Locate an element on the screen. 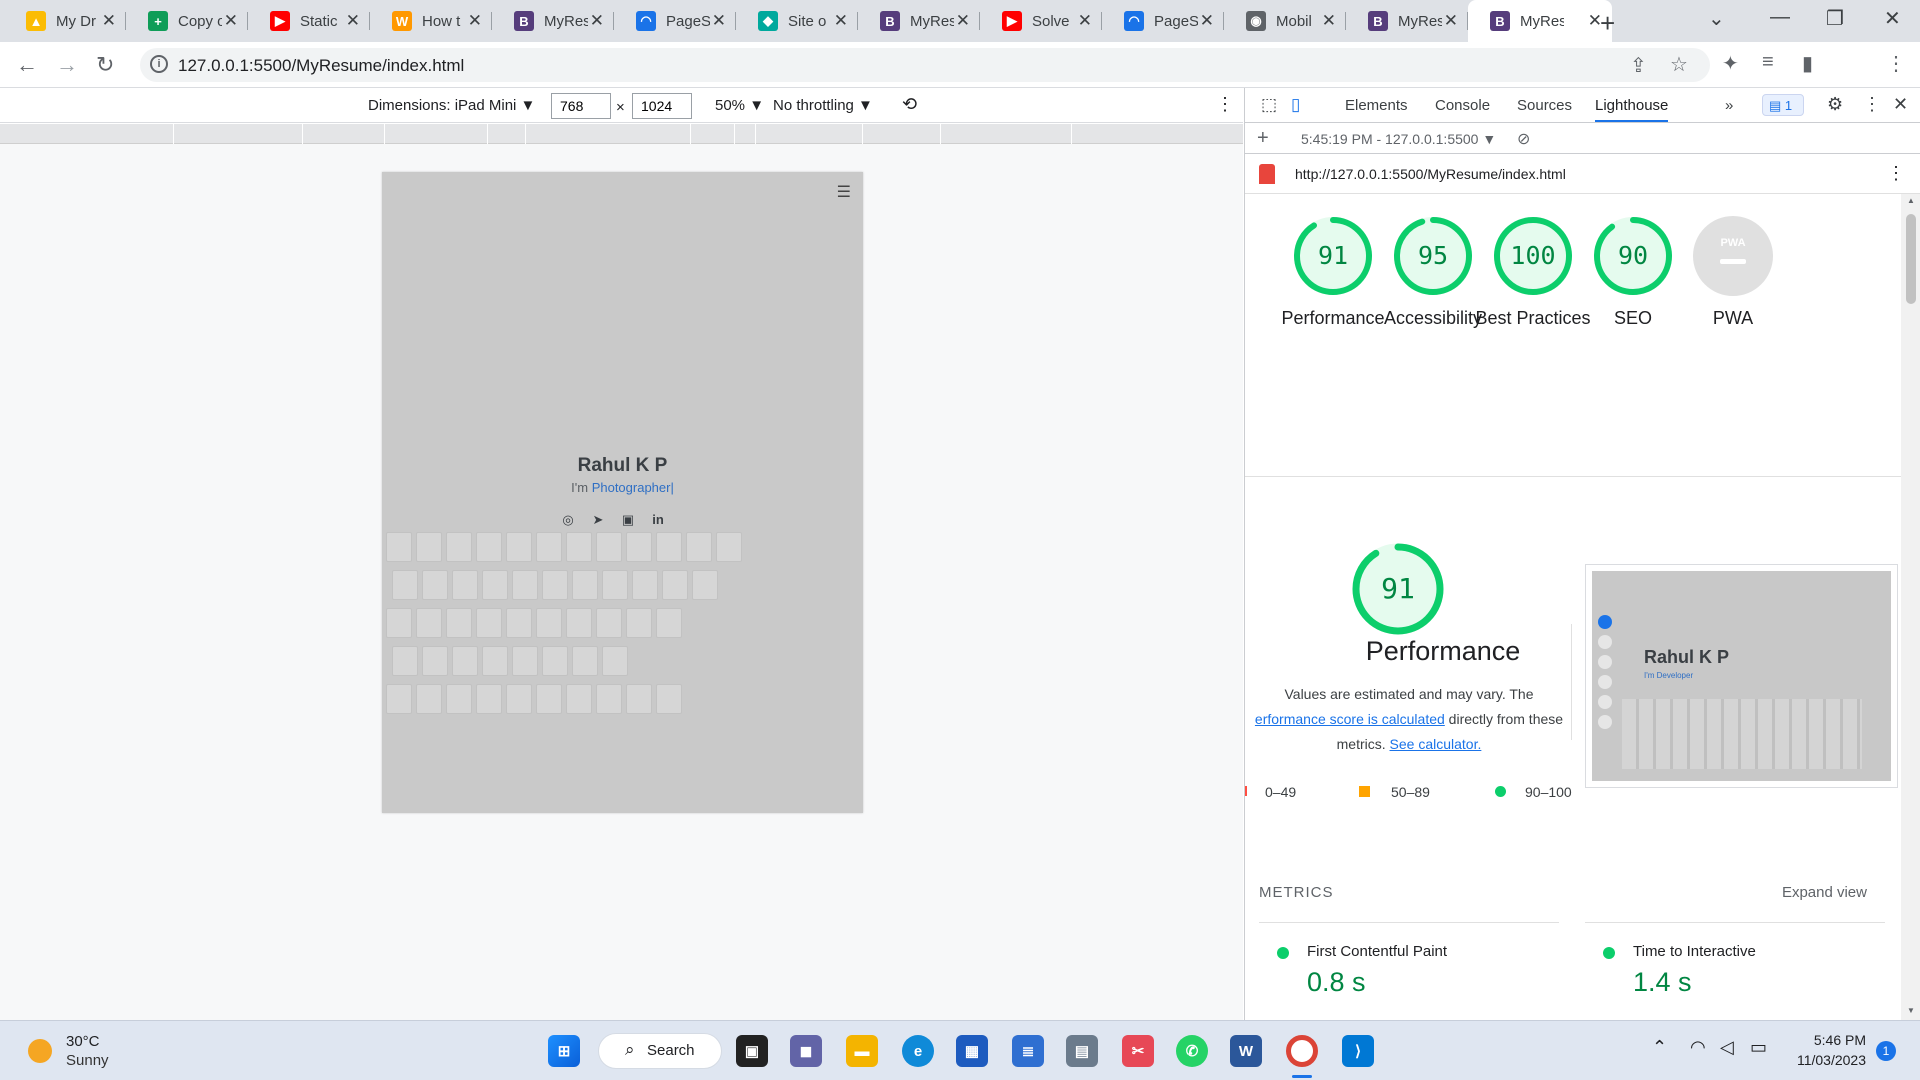  bookmark-star-icon: ☆ is located at coordinates (1679, 64).